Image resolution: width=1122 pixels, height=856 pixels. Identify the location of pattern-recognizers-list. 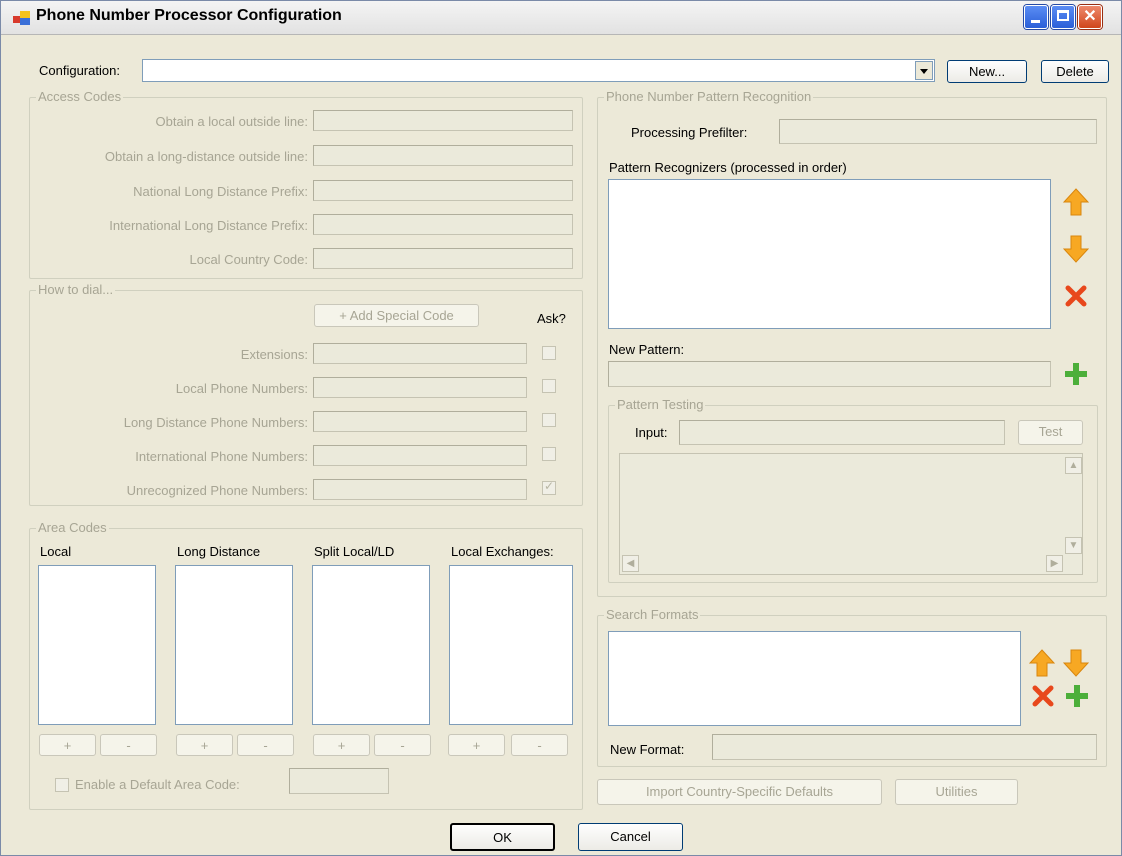
(829, 254).